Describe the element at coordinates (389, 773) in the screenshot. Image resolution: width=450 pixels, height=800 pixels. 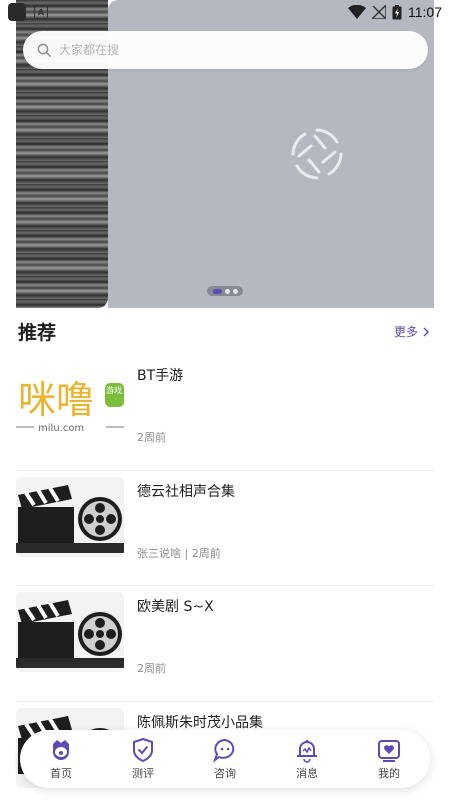
I see `nav-label: 我的` at that location.